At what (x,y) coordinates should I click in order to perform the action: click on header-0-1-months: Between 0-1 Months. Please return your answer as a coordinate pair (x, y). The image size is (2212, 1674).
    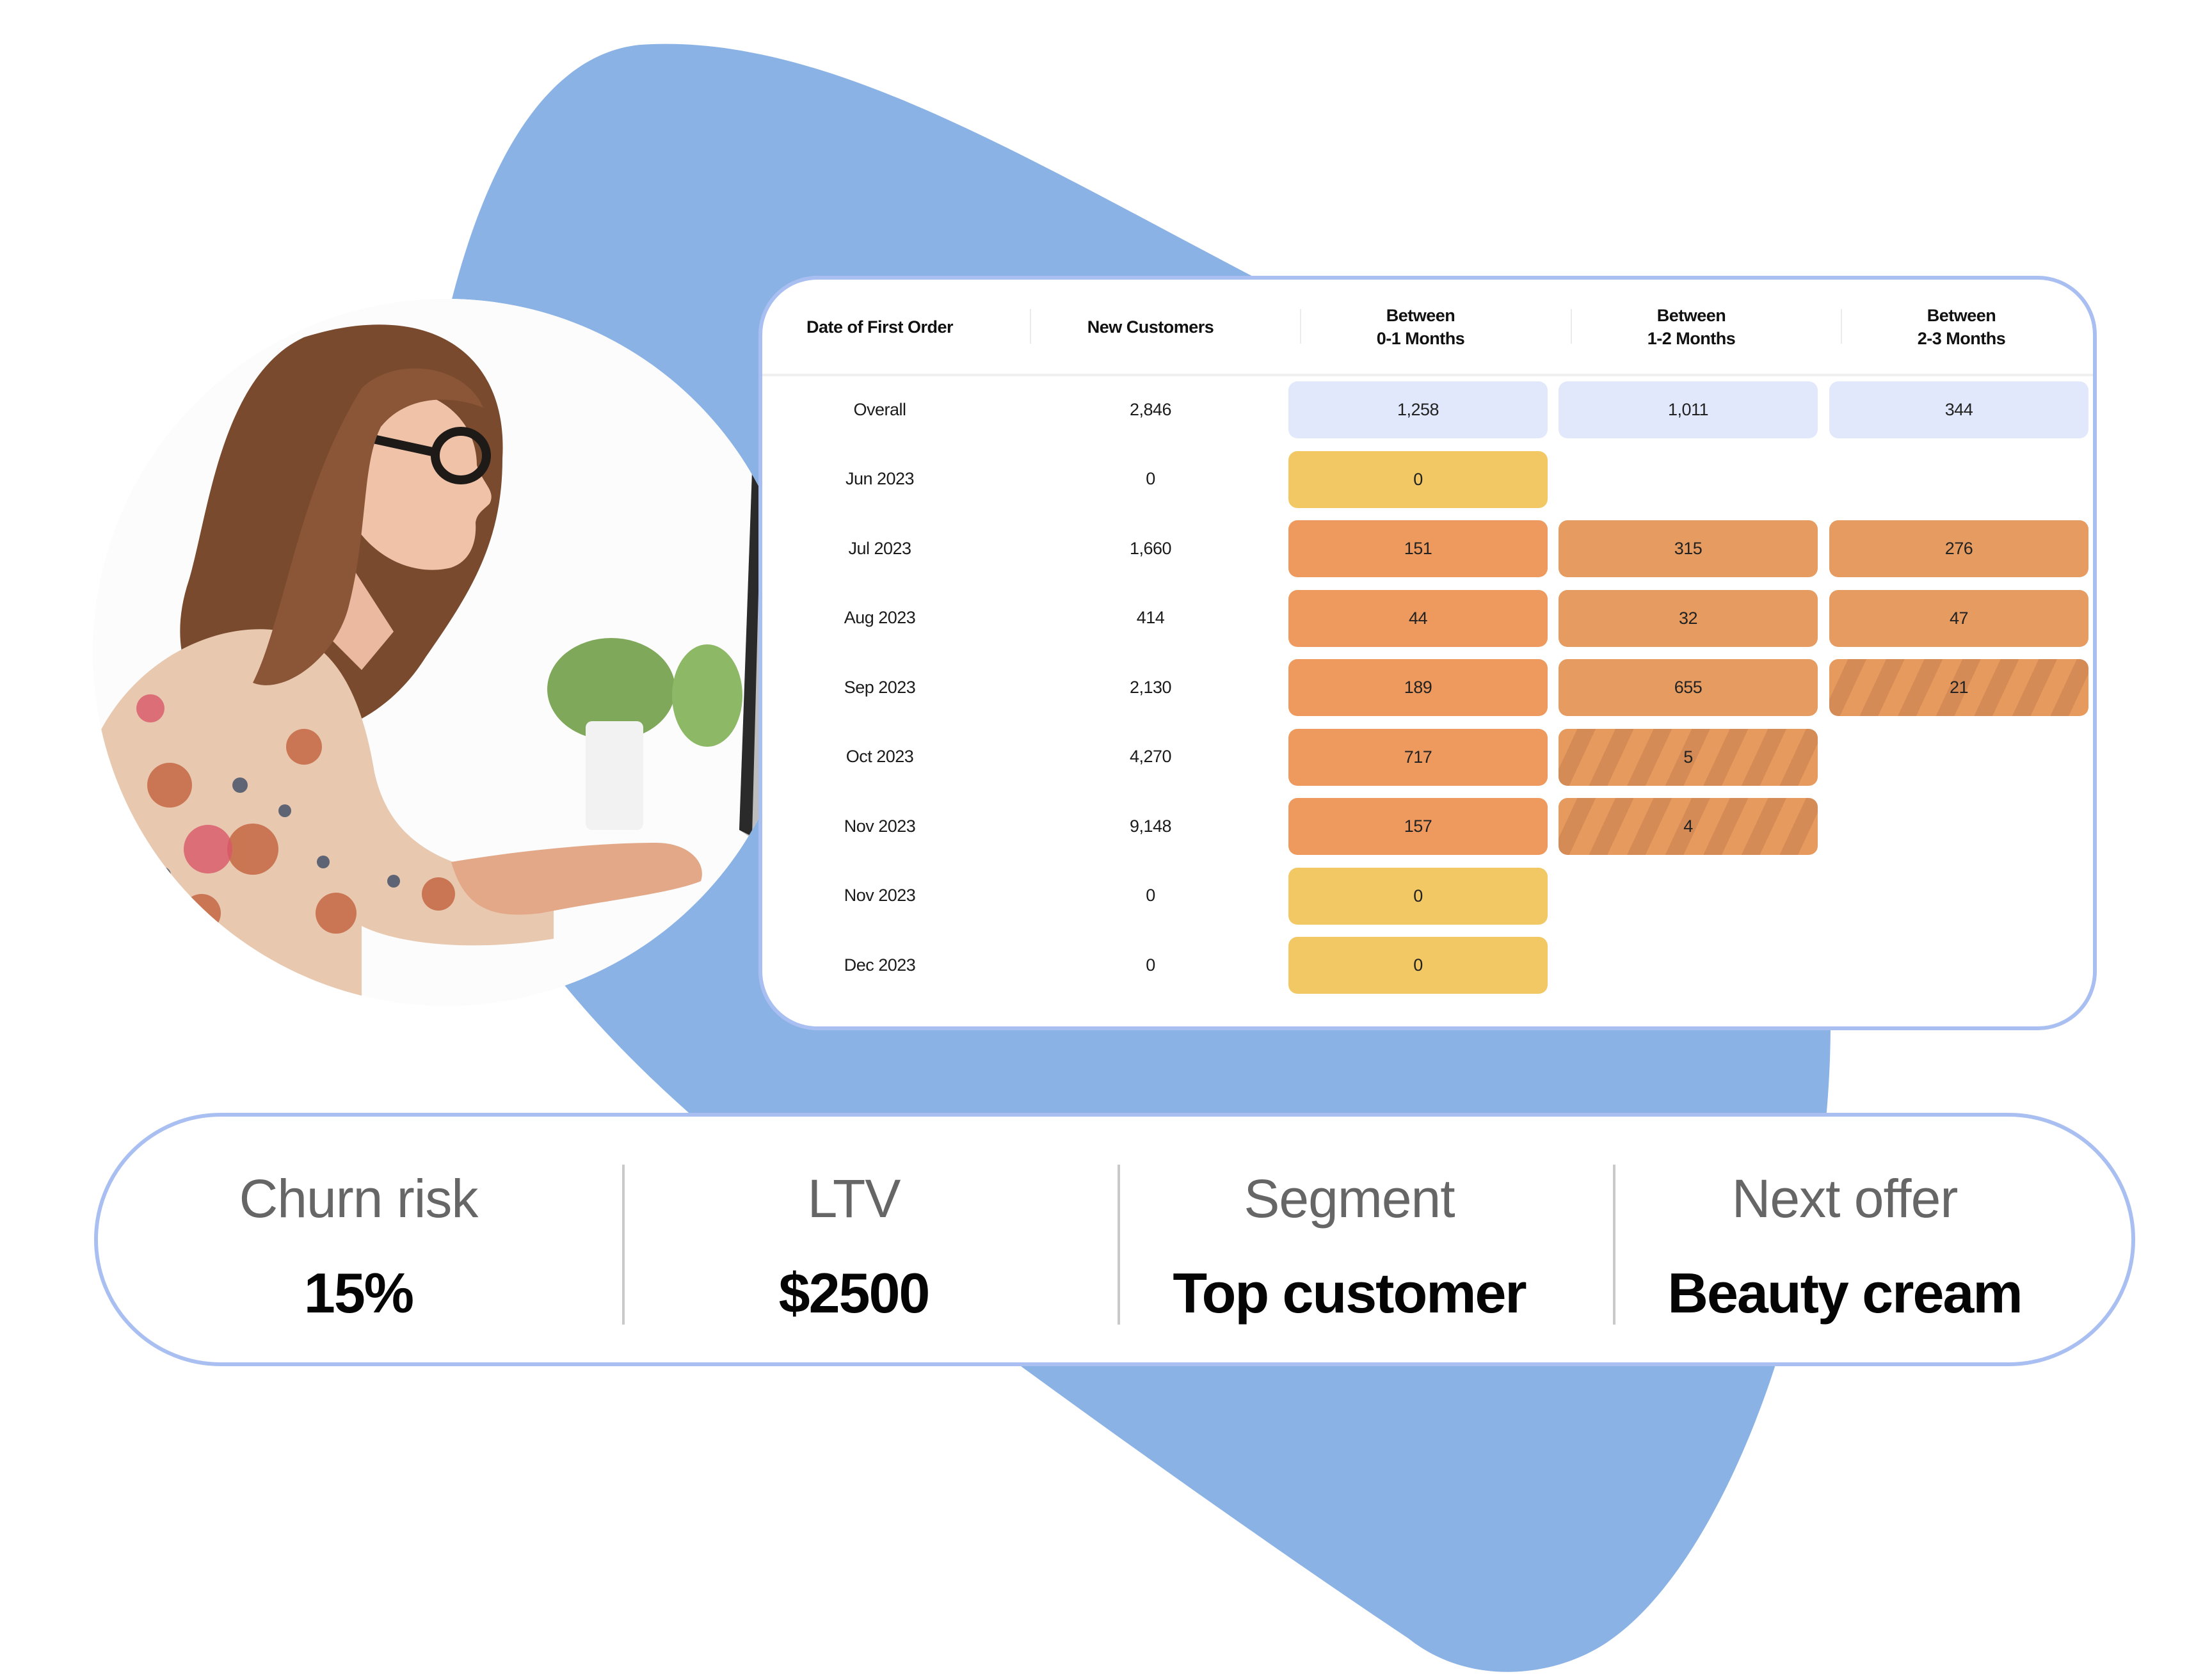
    Looking at the image, I should click on (1420, 327).